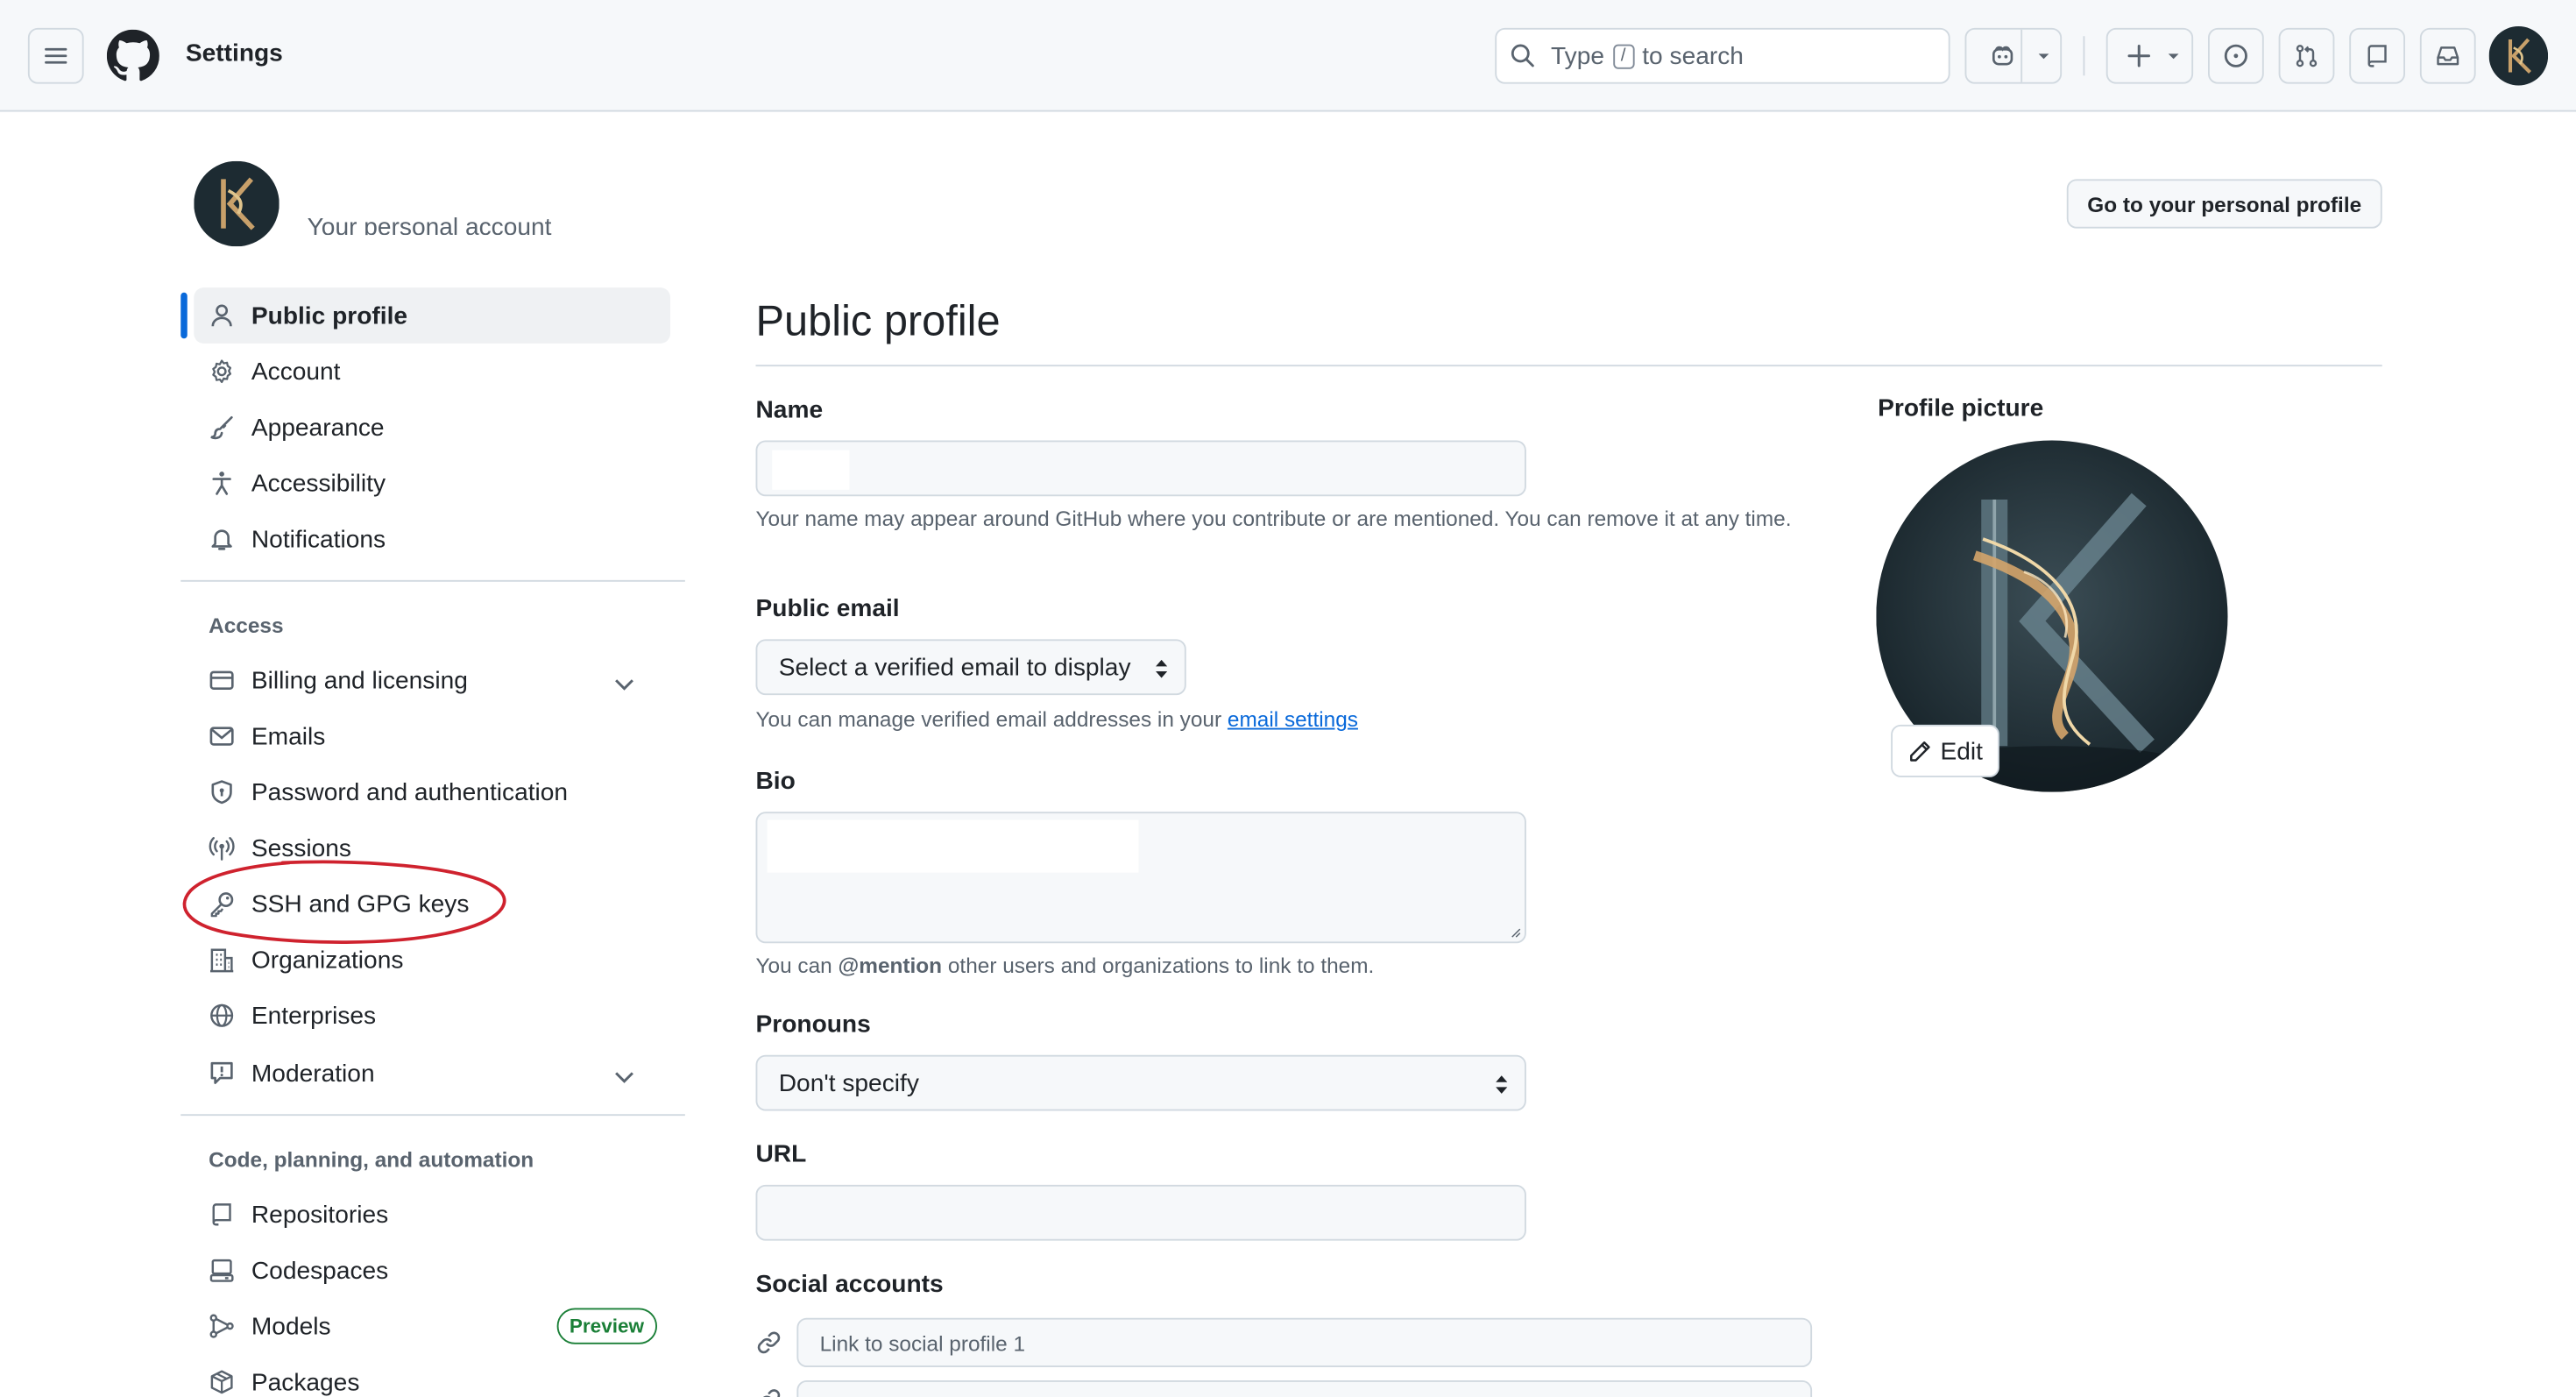 The image size is (2576, 1397). I want to click on sidebar-item-label: Moderation, so click(313, 1073).